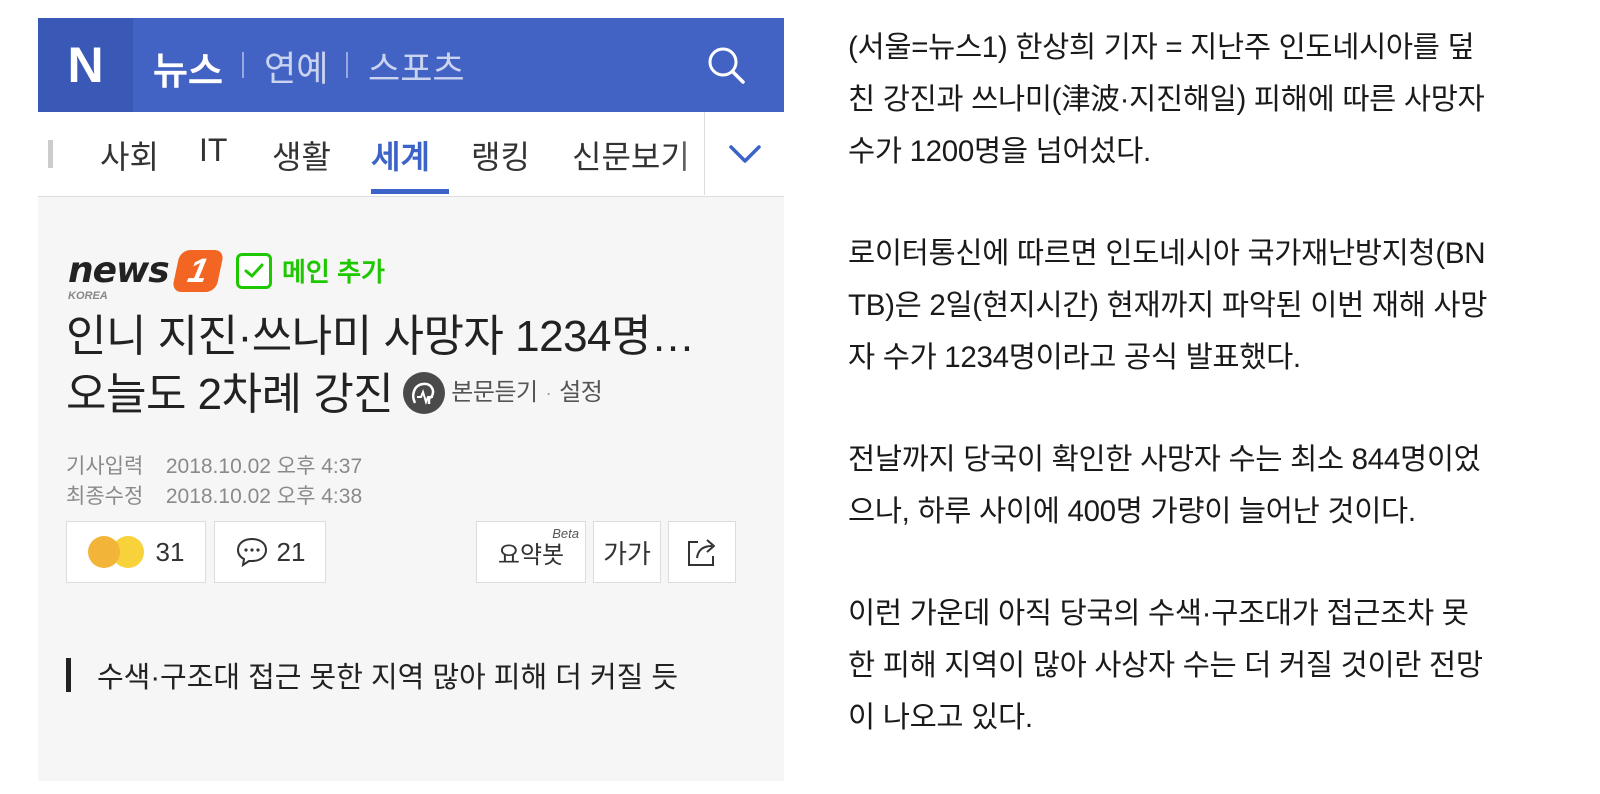 This screenshot has height=794, width=1600. Describe the element at coordinates (264, 466) in the screenshot. I see `input-date-value: 2018.10.02 오후 4:37` at that location.